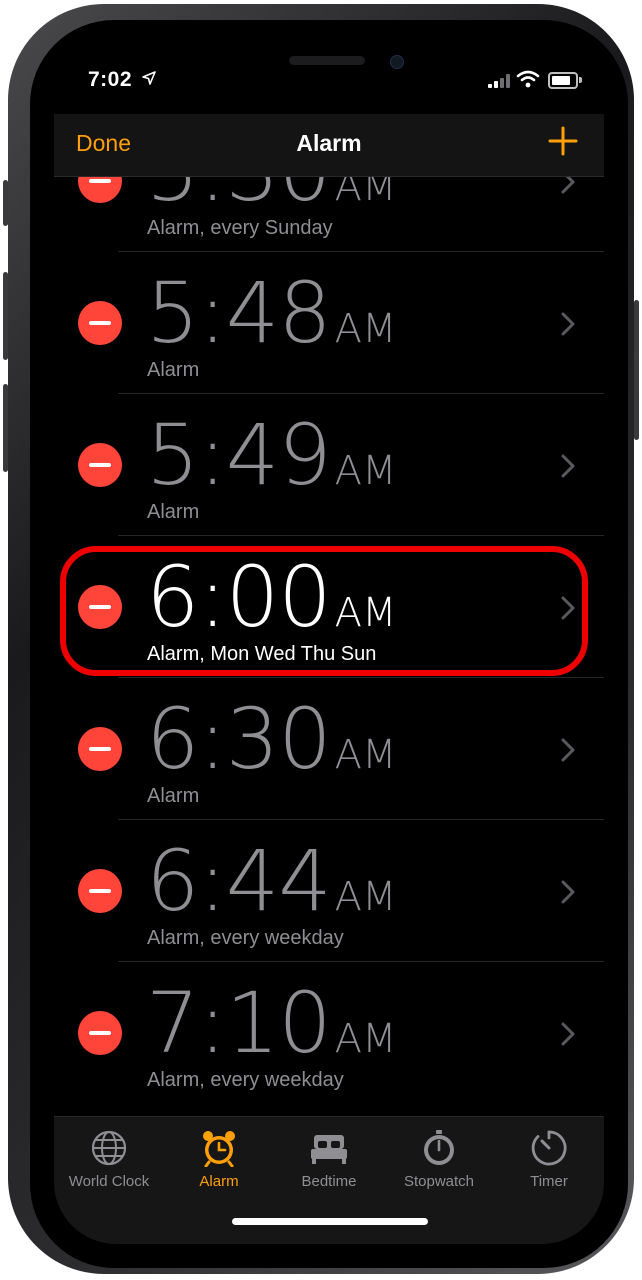 This screenshot has width=642, height=1280. I want to click on home-indicator, so click(330, 1221).